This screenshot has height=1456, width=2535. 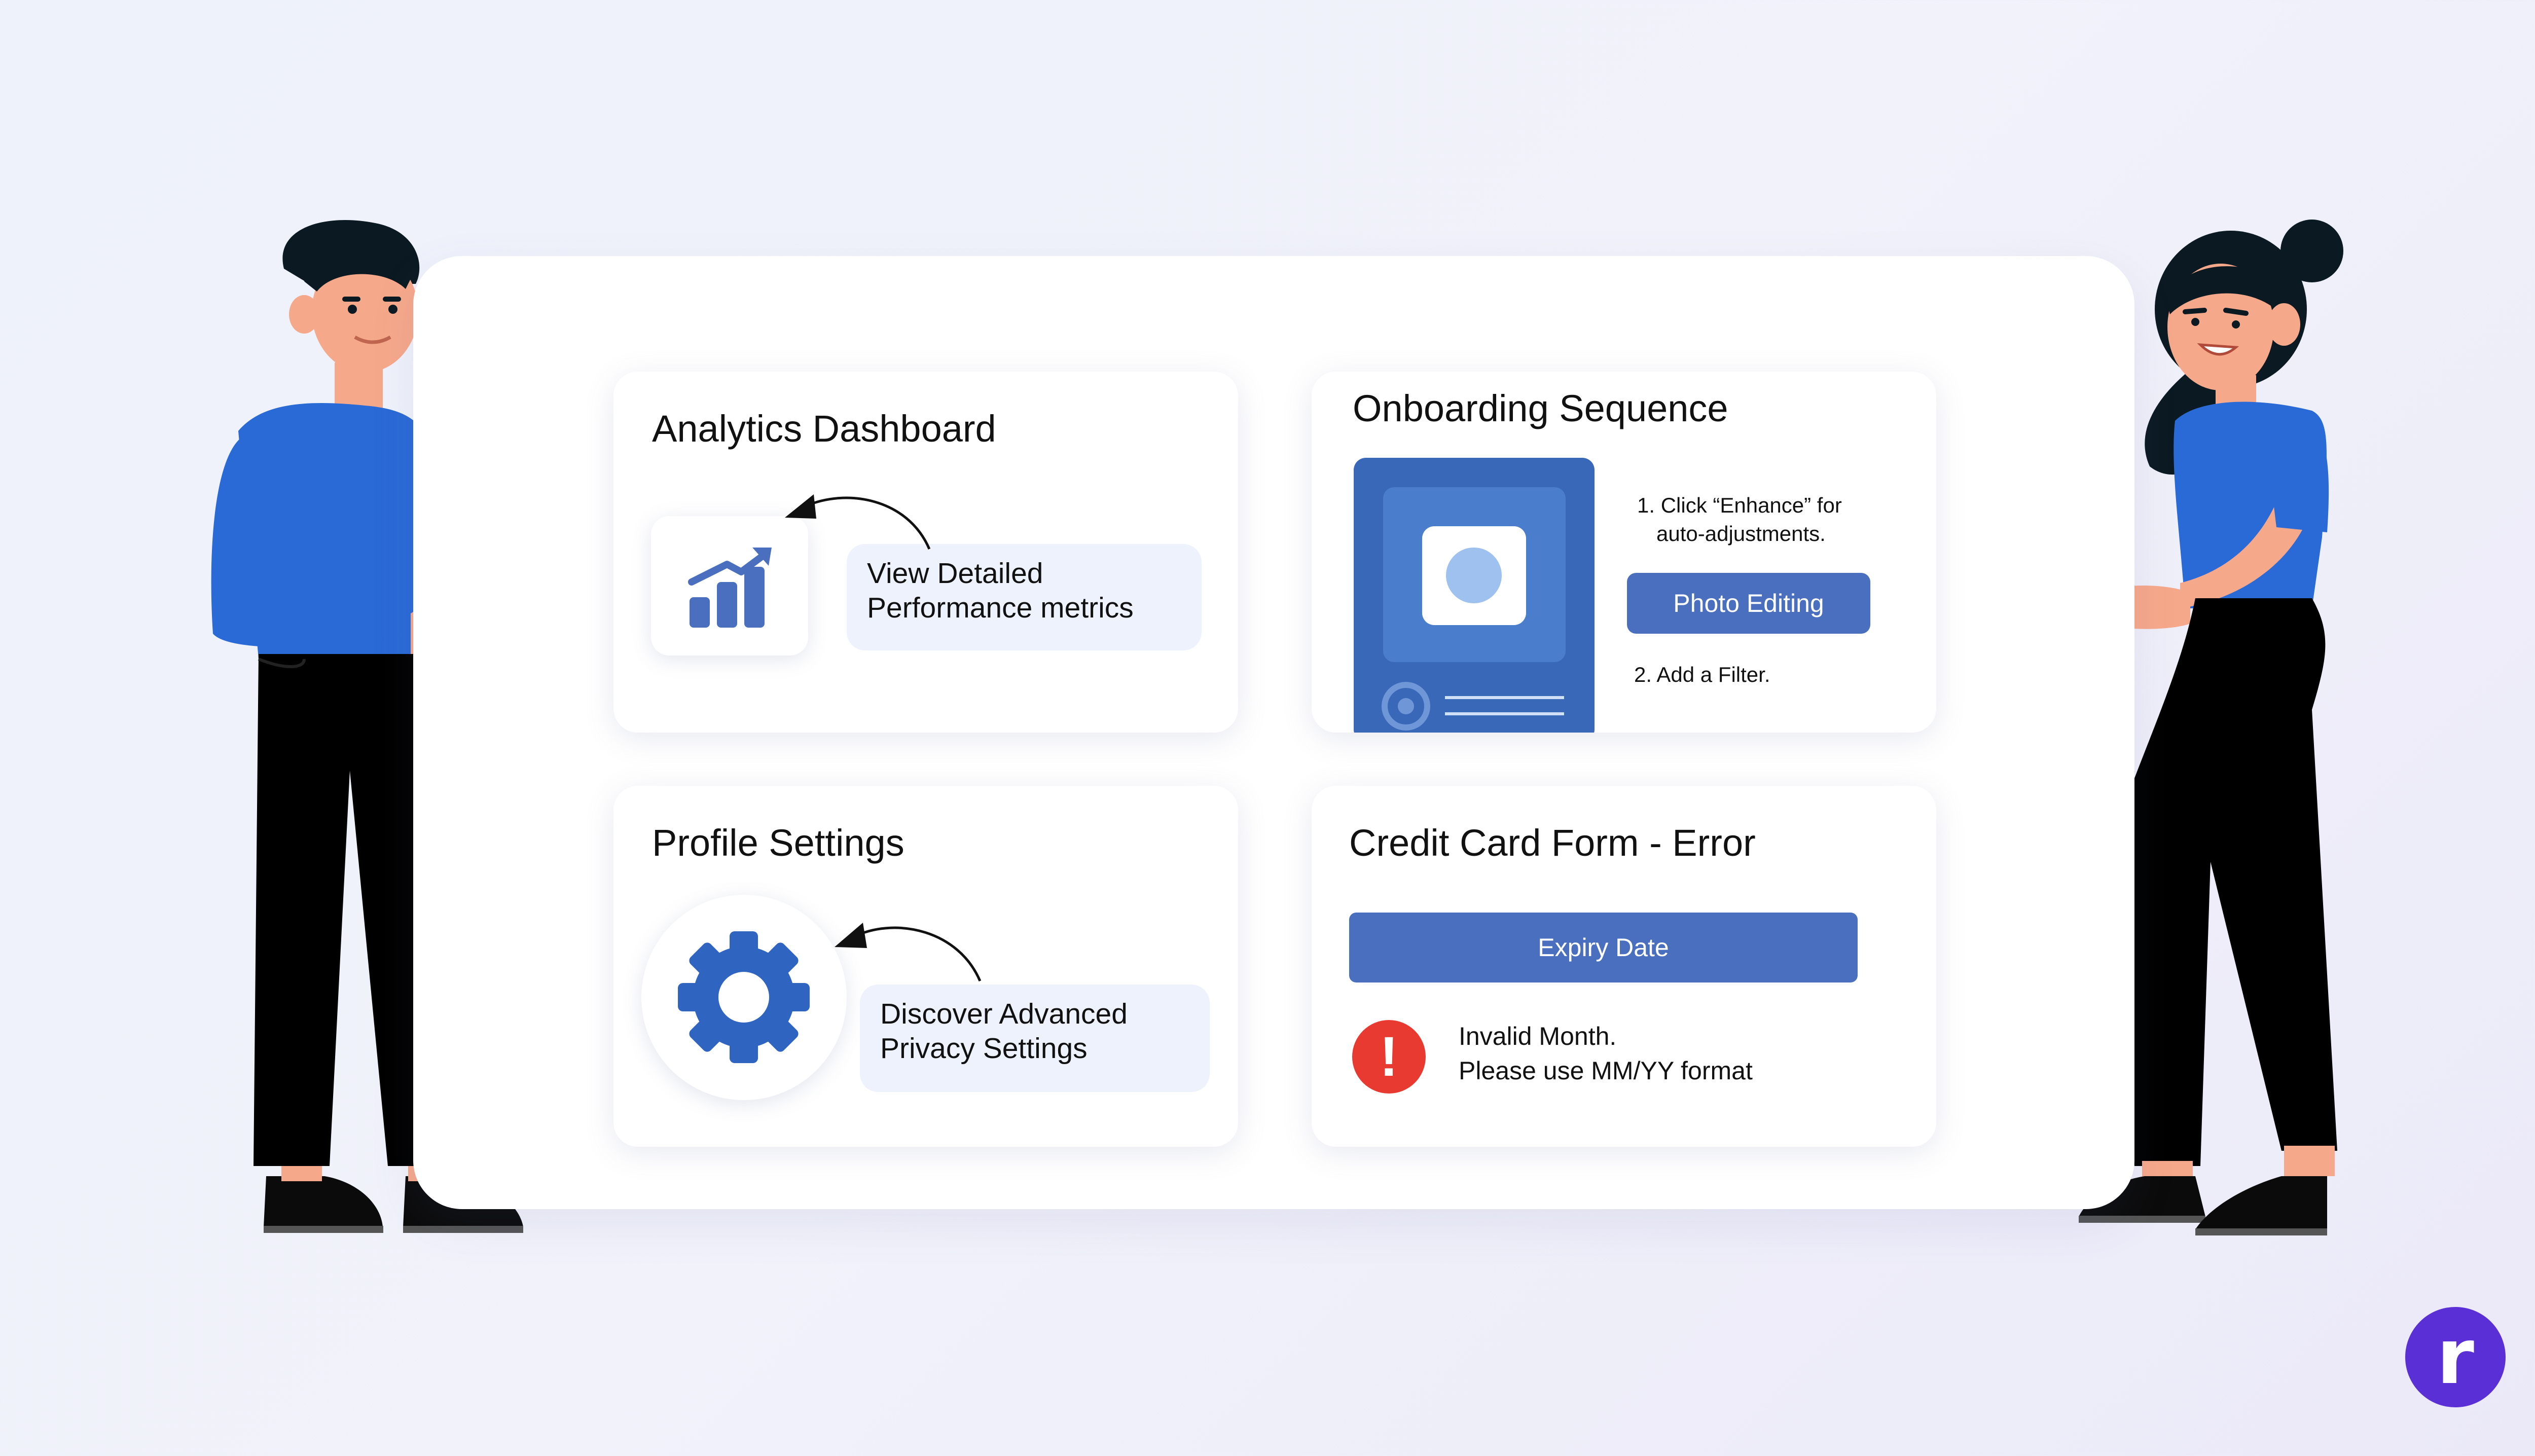 I want to click on expiry-date-field: Expiry Date, so click(x=1603, y=947).